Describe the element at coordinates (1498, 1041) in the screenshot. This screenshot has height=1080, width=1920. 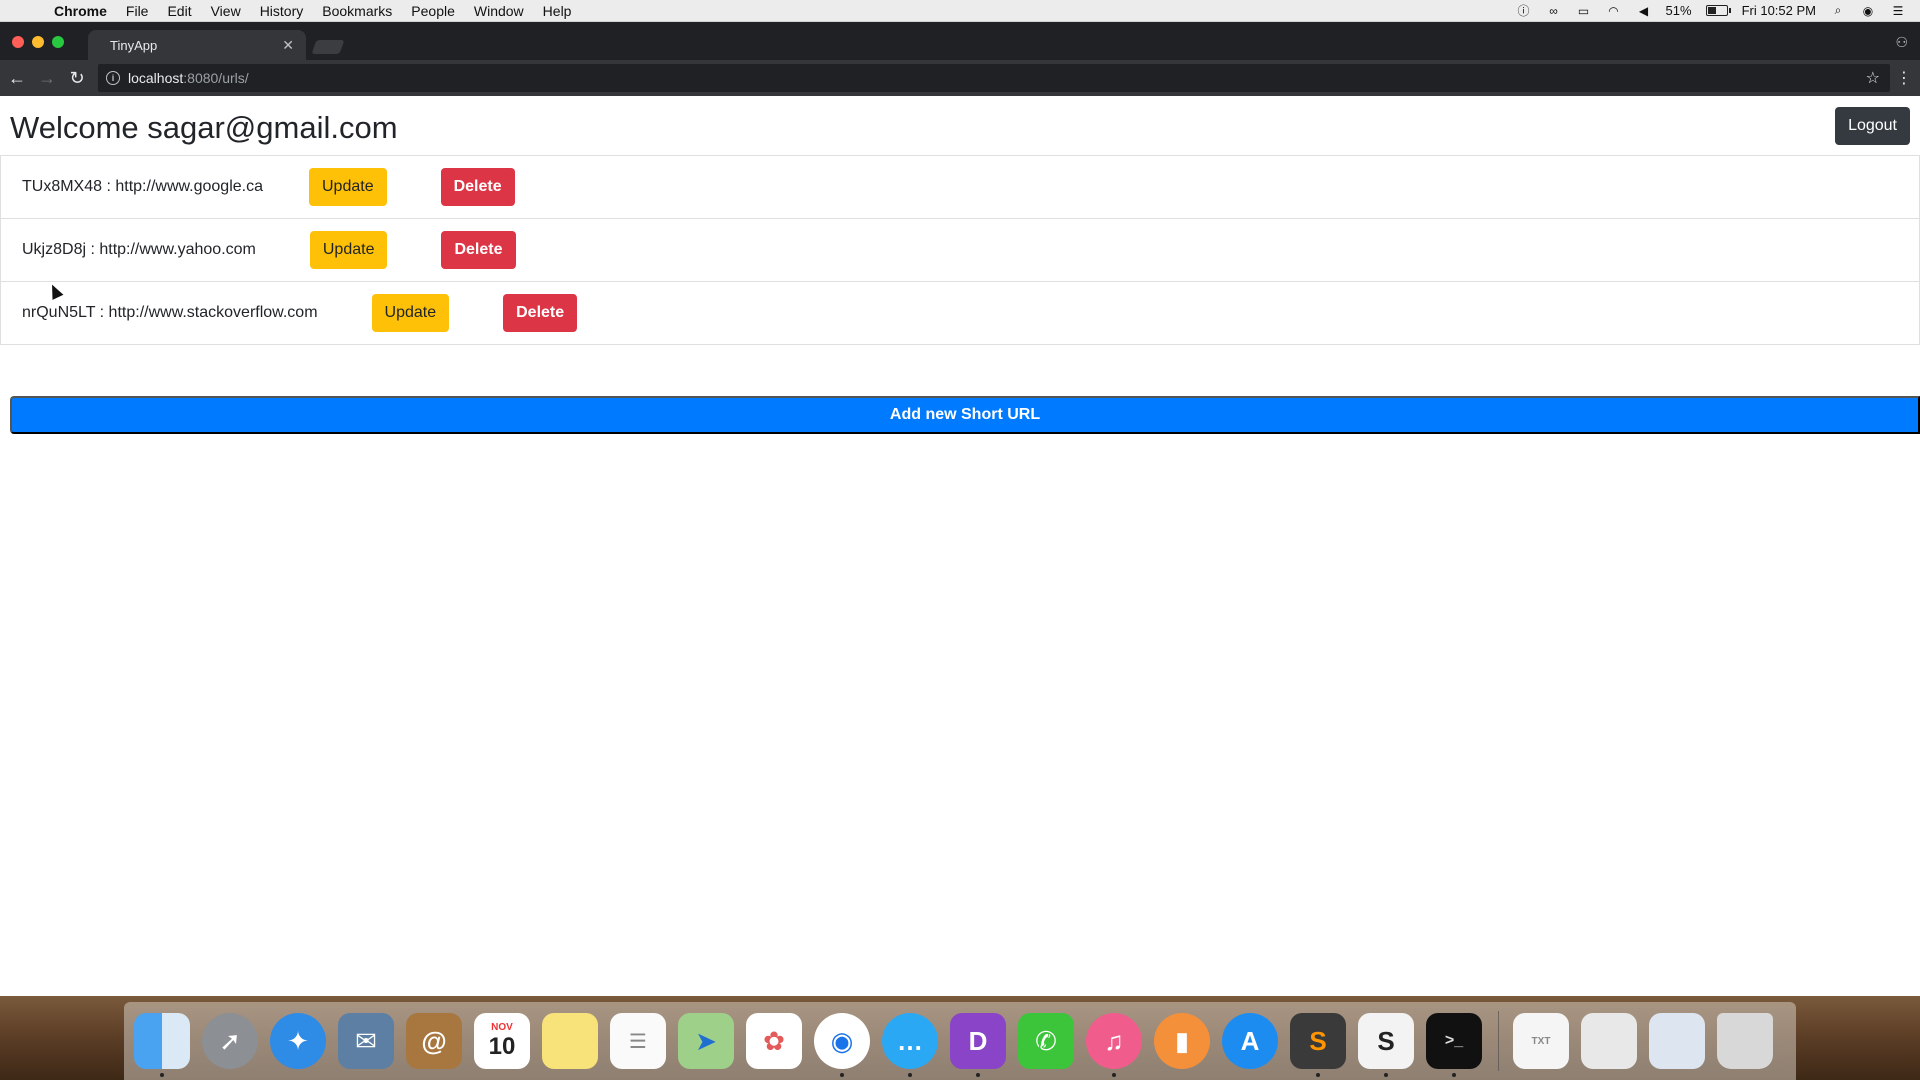
I see `dock-separator` at that location.